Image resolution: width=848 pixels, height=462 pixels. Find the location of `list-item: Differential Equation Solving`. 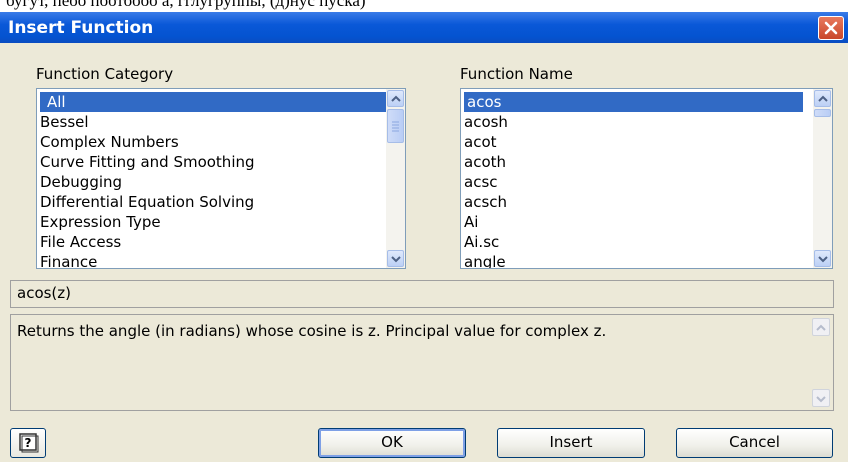

list-item: Differential Equation Solving is located at coordinates (147, 202).